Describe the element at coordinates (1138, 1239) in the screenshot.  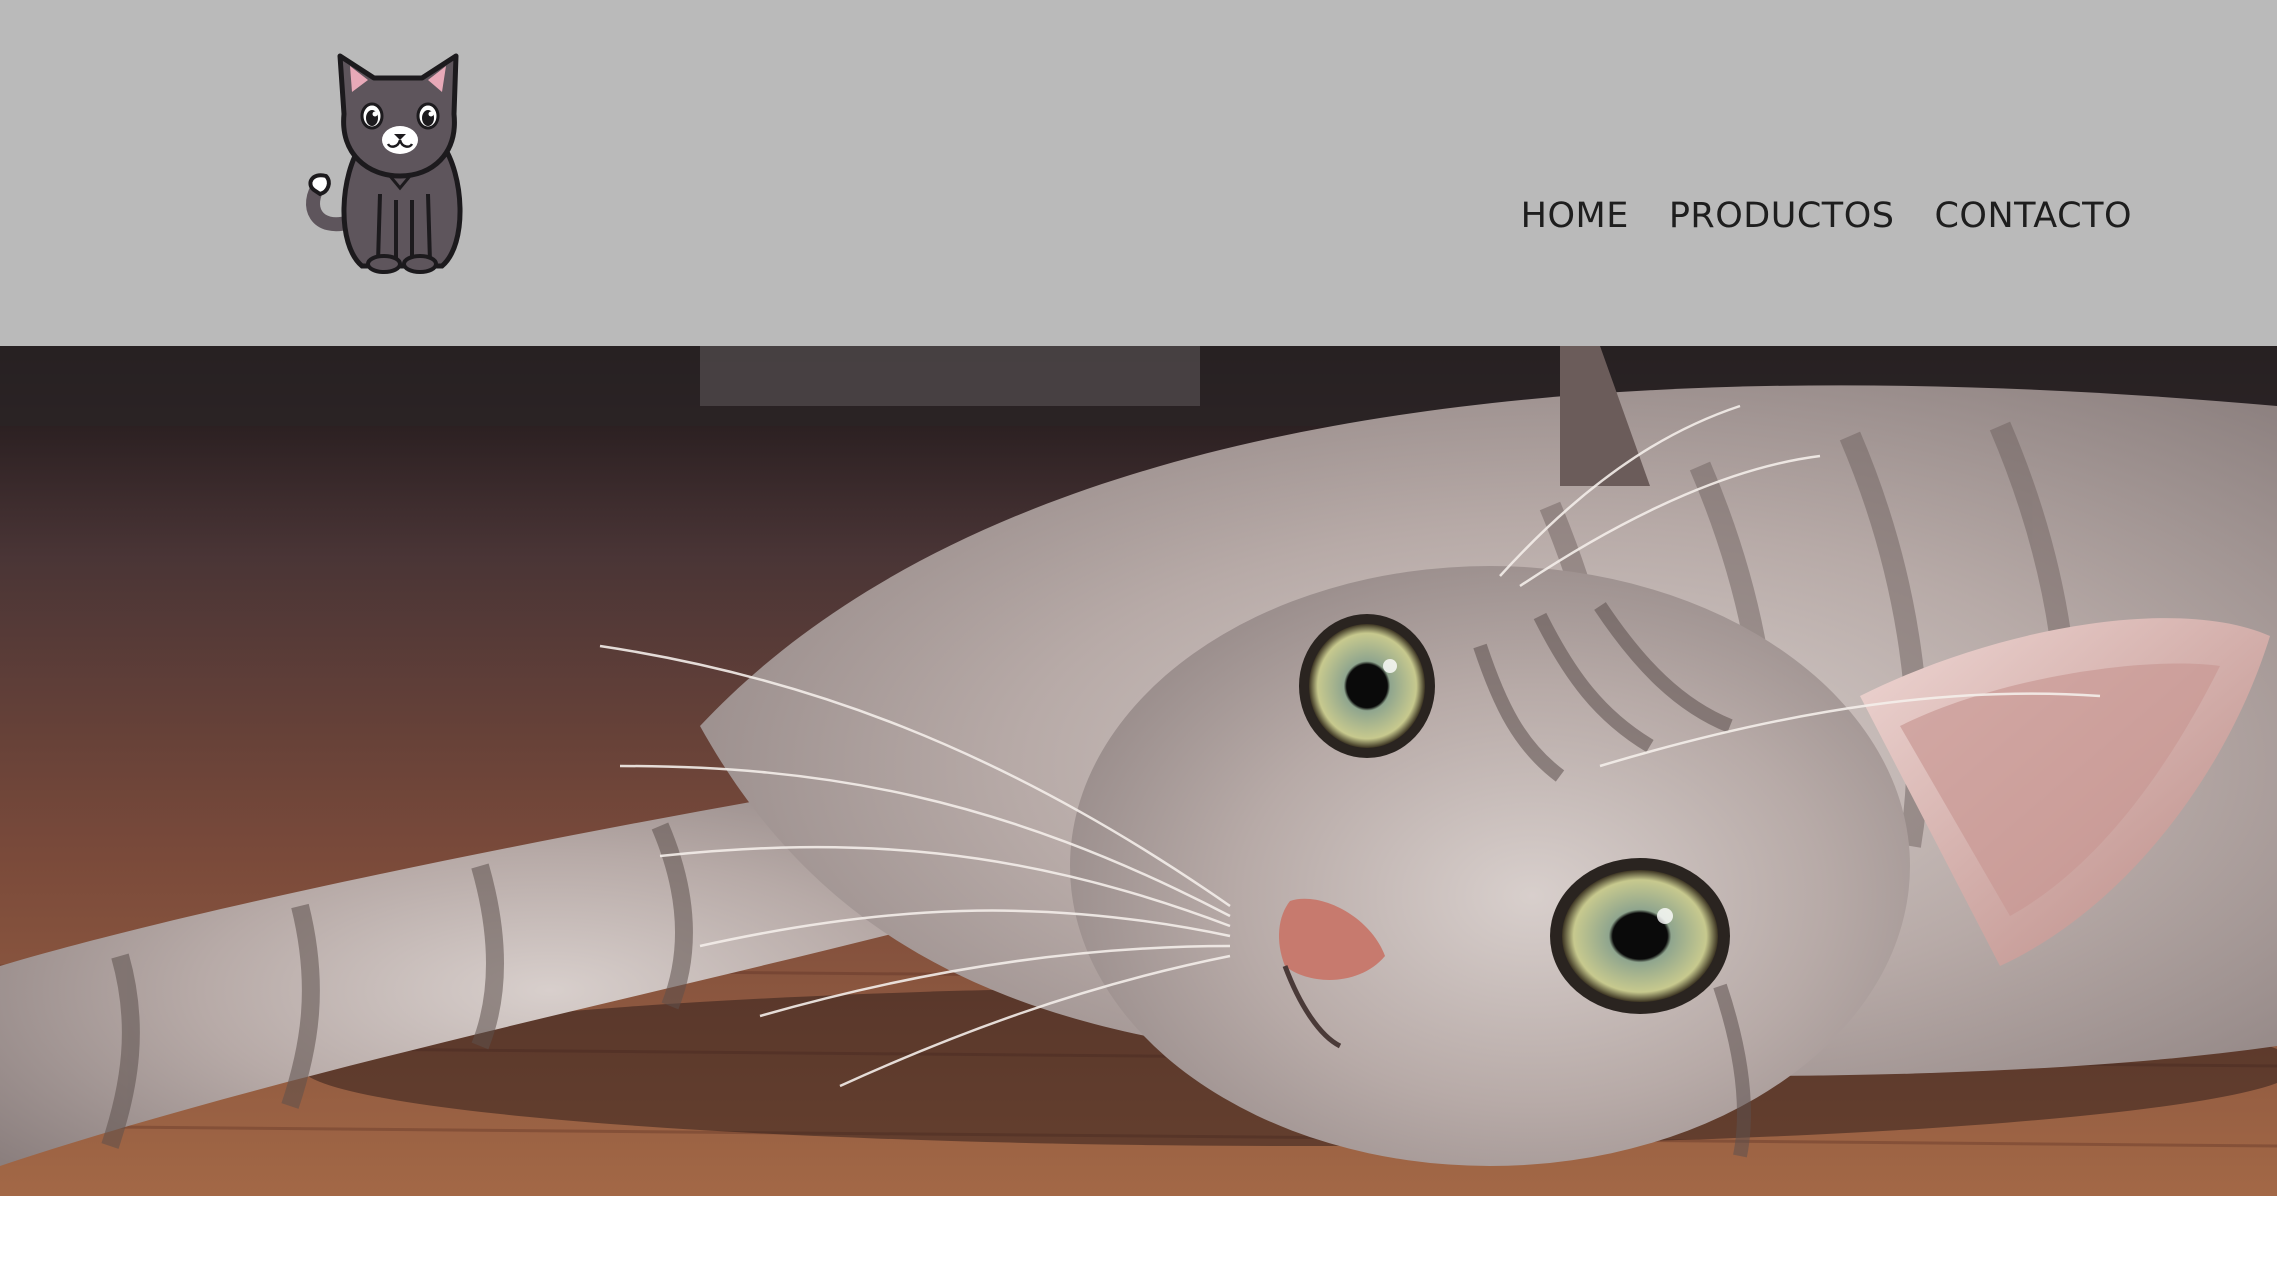
I see `page-content-start` at that location.